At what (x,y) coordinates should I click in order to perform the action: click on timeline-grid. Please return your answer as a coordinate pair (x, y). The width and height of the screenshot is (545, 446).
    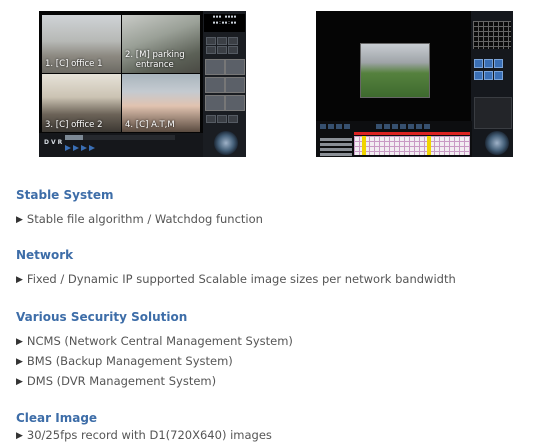
    Looking at the image, I should click on (412, 145).